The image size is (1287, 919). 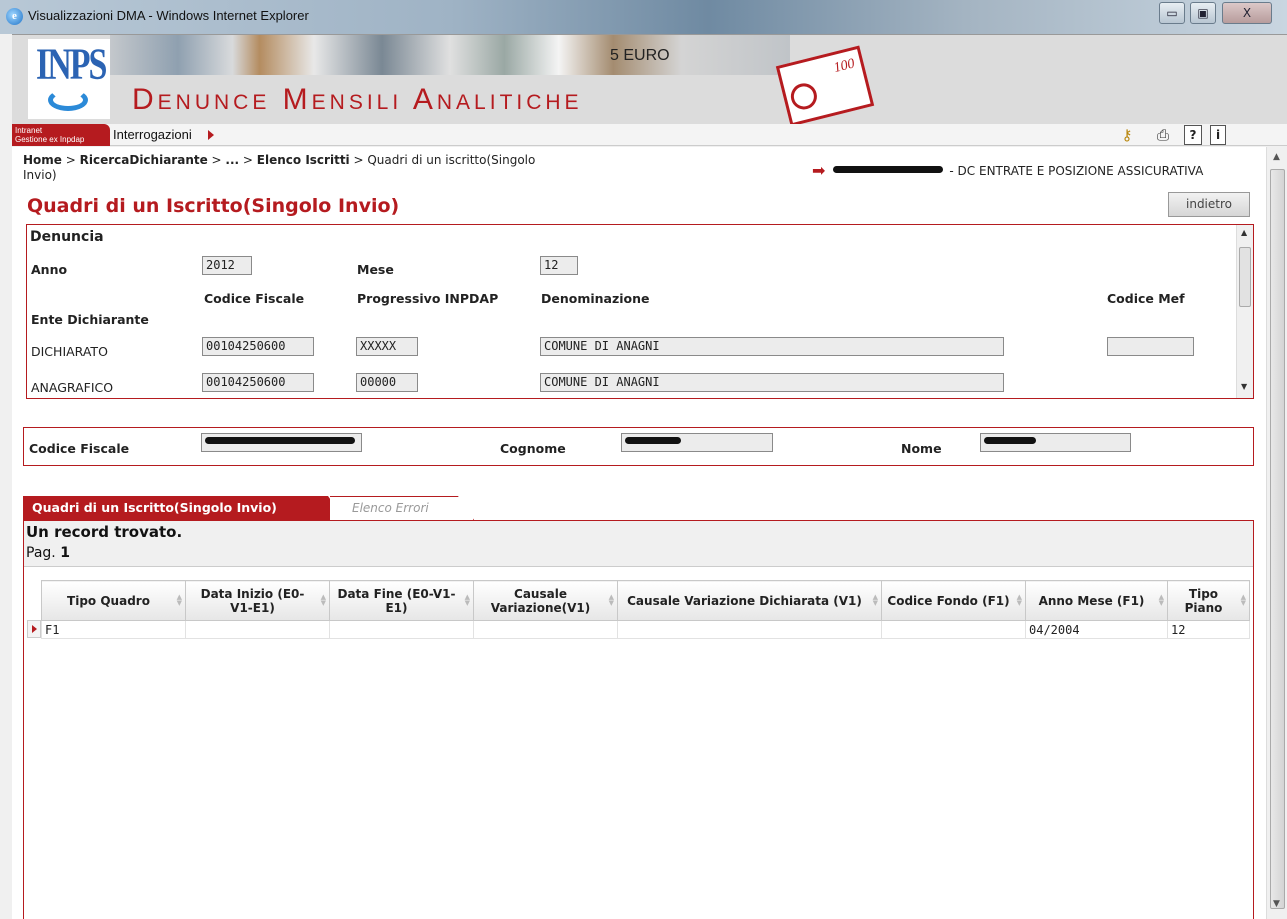 I want to click on print-icon: ⎙, so click(x=1163, y=135).